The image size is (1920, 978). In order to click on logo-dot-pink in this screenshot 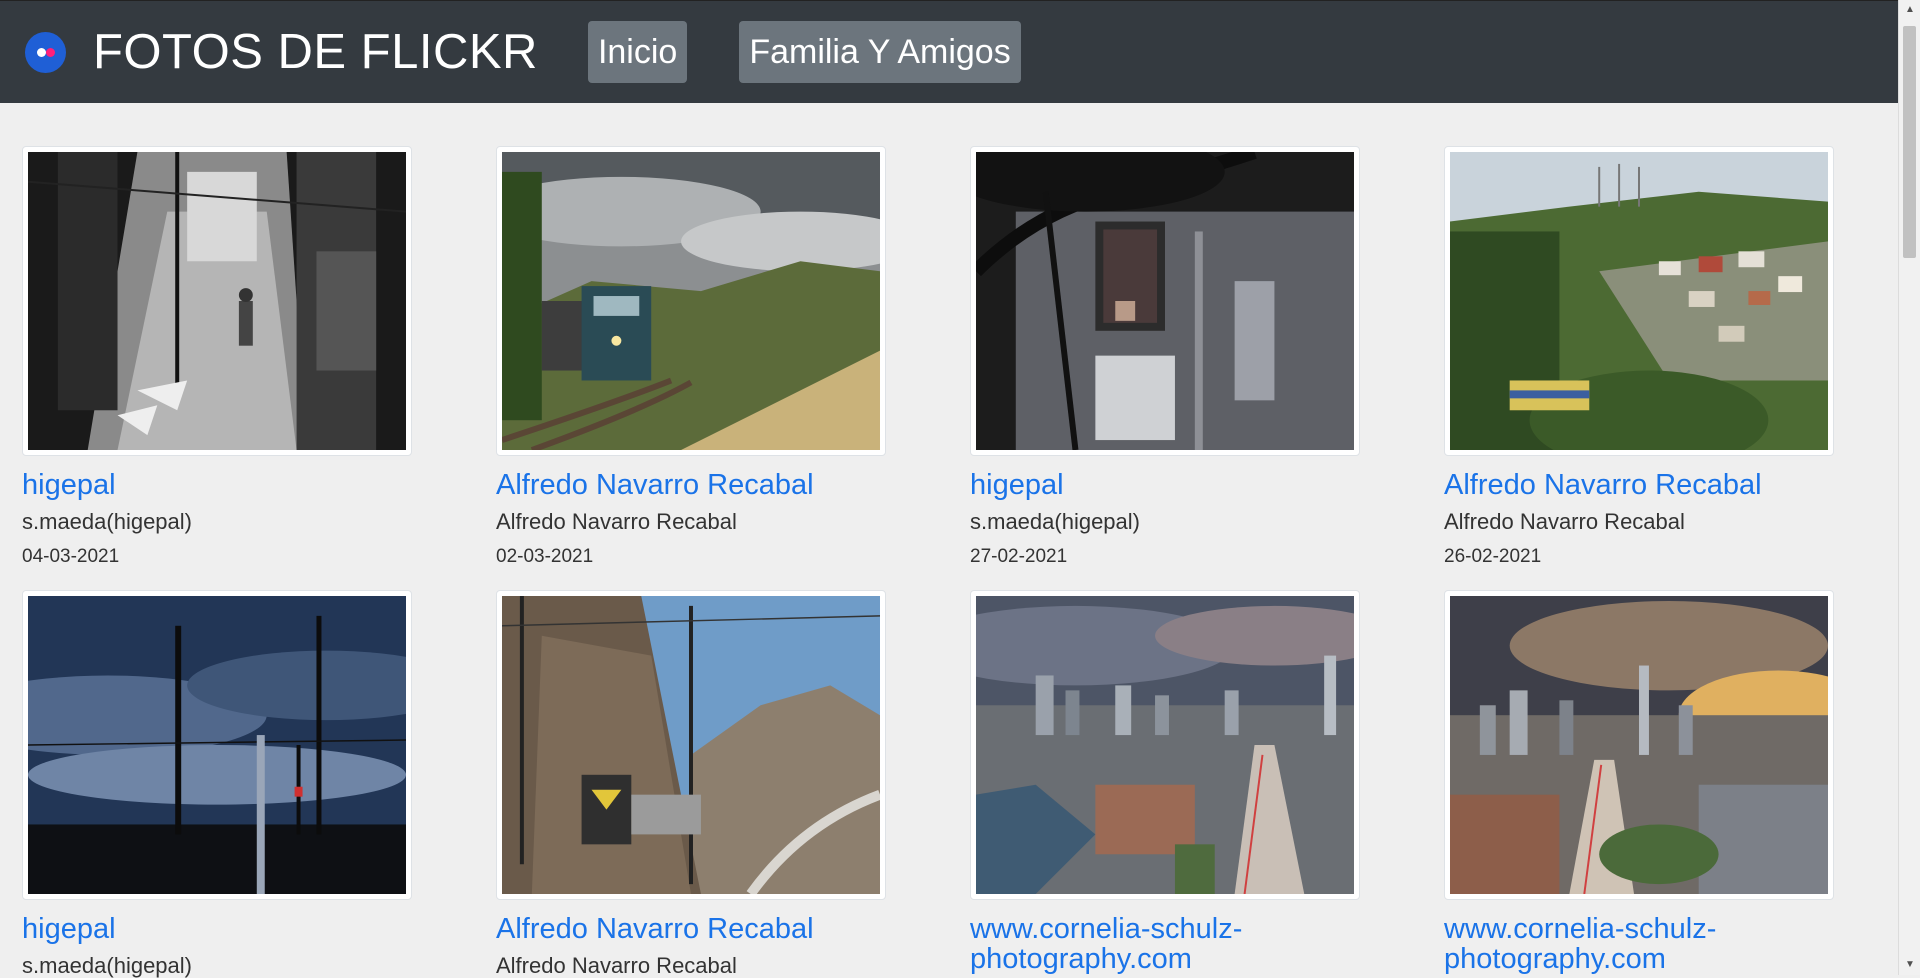, I will do `click(50, 52)`.